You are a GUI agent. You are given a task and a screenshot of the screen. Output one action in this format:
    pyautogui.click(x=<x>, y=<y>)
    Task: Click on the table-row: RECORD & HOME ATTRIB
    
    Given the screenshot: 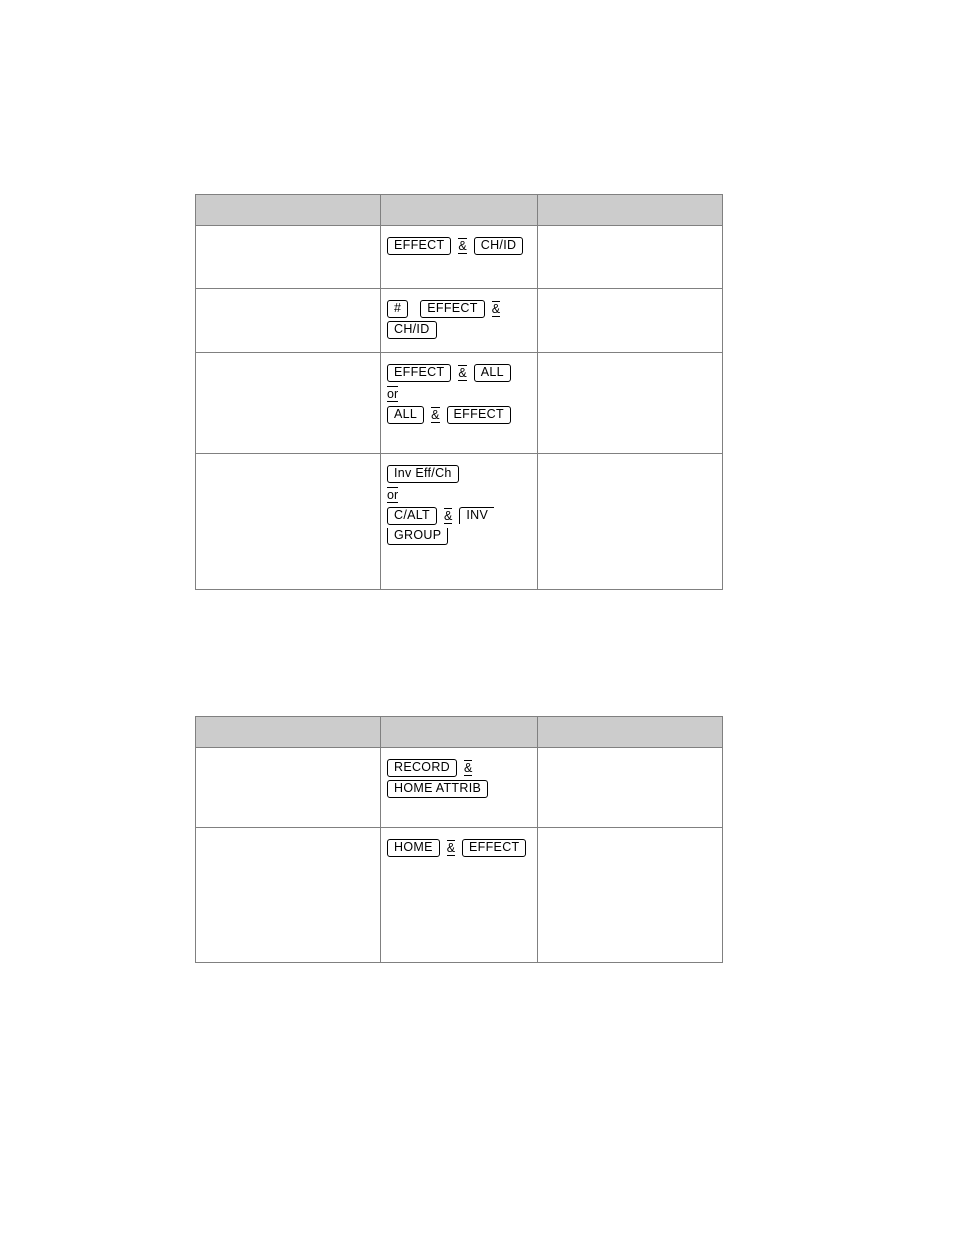 What is the action you would take?
    pyautogui.click(x=459, y=787)
    